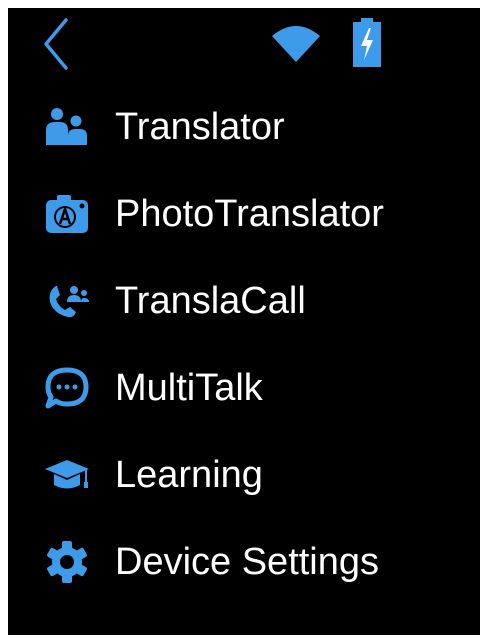 Image resolution: width=487 pixels, height=643 pixels. I want to click on menu-item-label: Learning, so click(189, 474).